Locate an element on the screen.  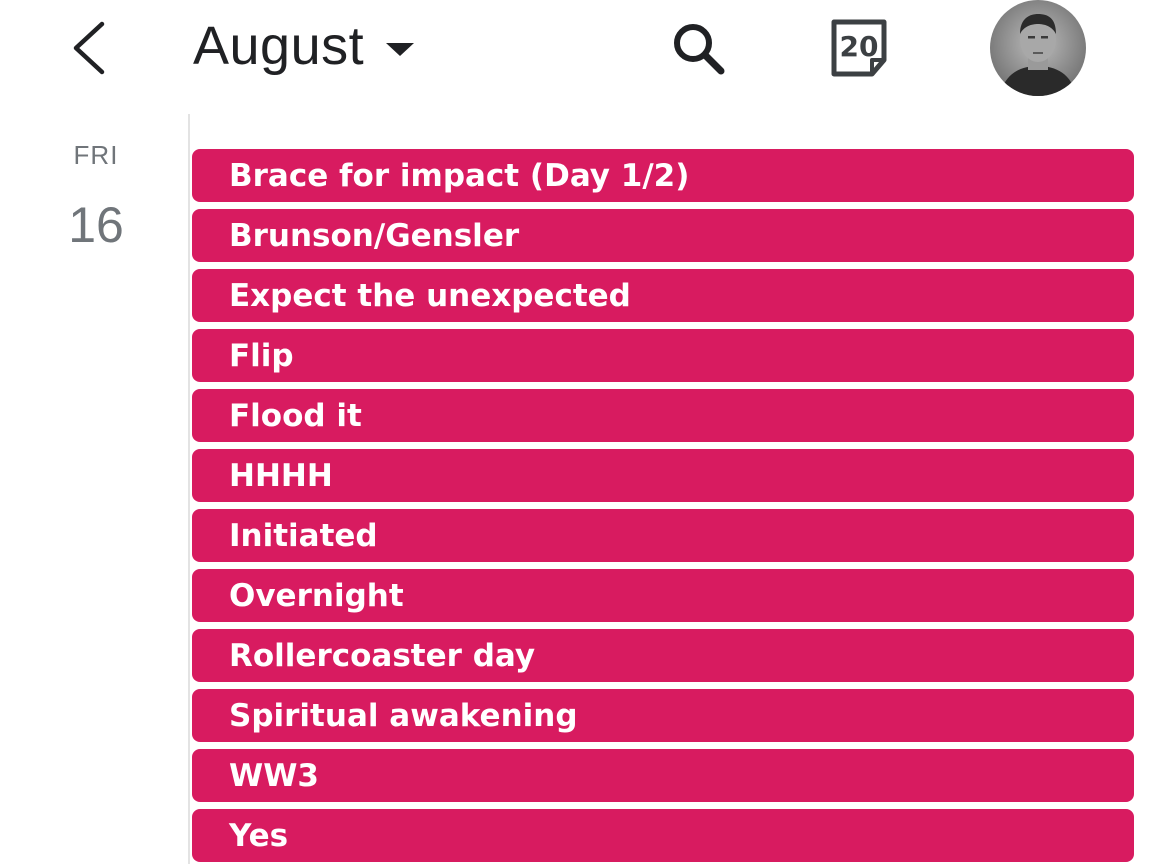
calendar-today-icon is located at coordinates (859, 48).